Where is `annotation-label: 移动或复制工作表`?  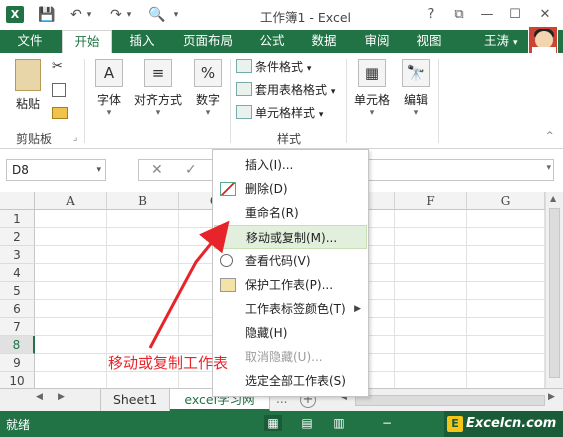
annotation-label: 移动或复制工作表 is located at coordinates (168, 363).